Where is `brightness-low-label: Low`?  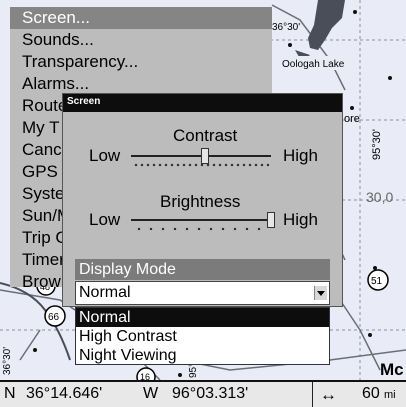 brightness-low-label: Low is located at coordinates (105, 219).